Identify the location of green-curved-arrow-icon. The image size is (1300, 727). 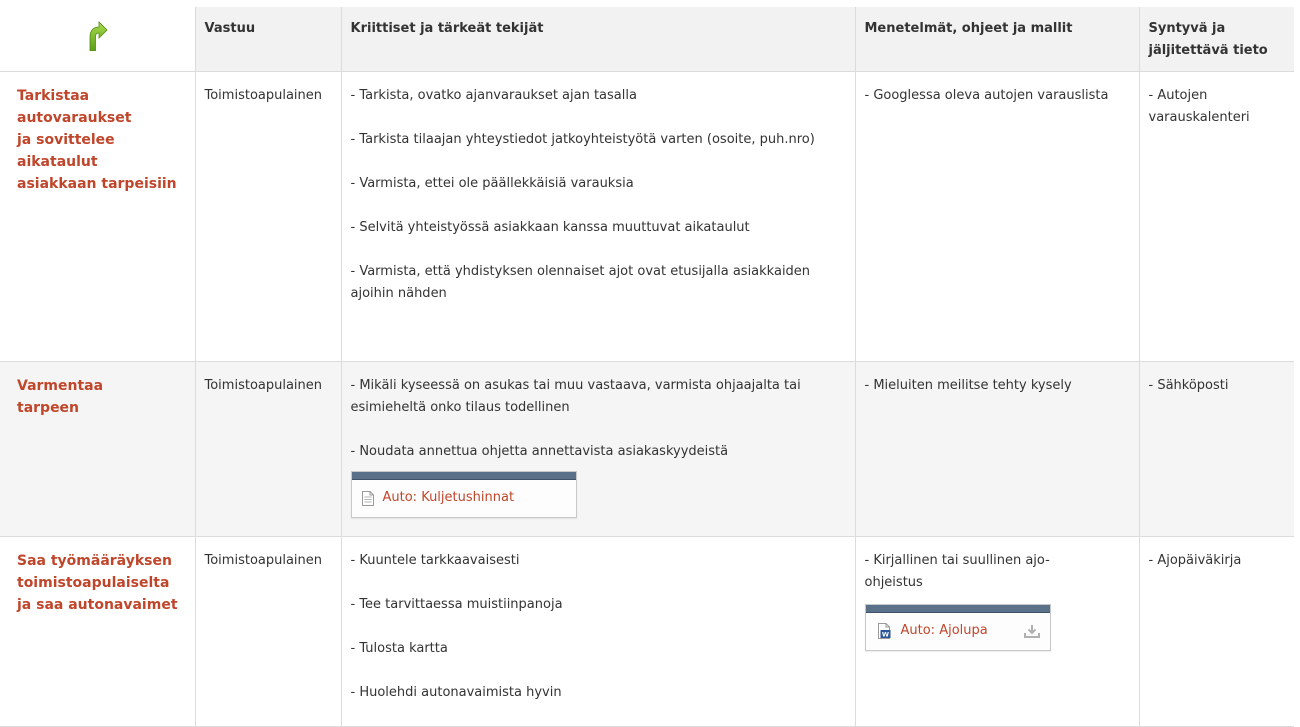
(97, 38).